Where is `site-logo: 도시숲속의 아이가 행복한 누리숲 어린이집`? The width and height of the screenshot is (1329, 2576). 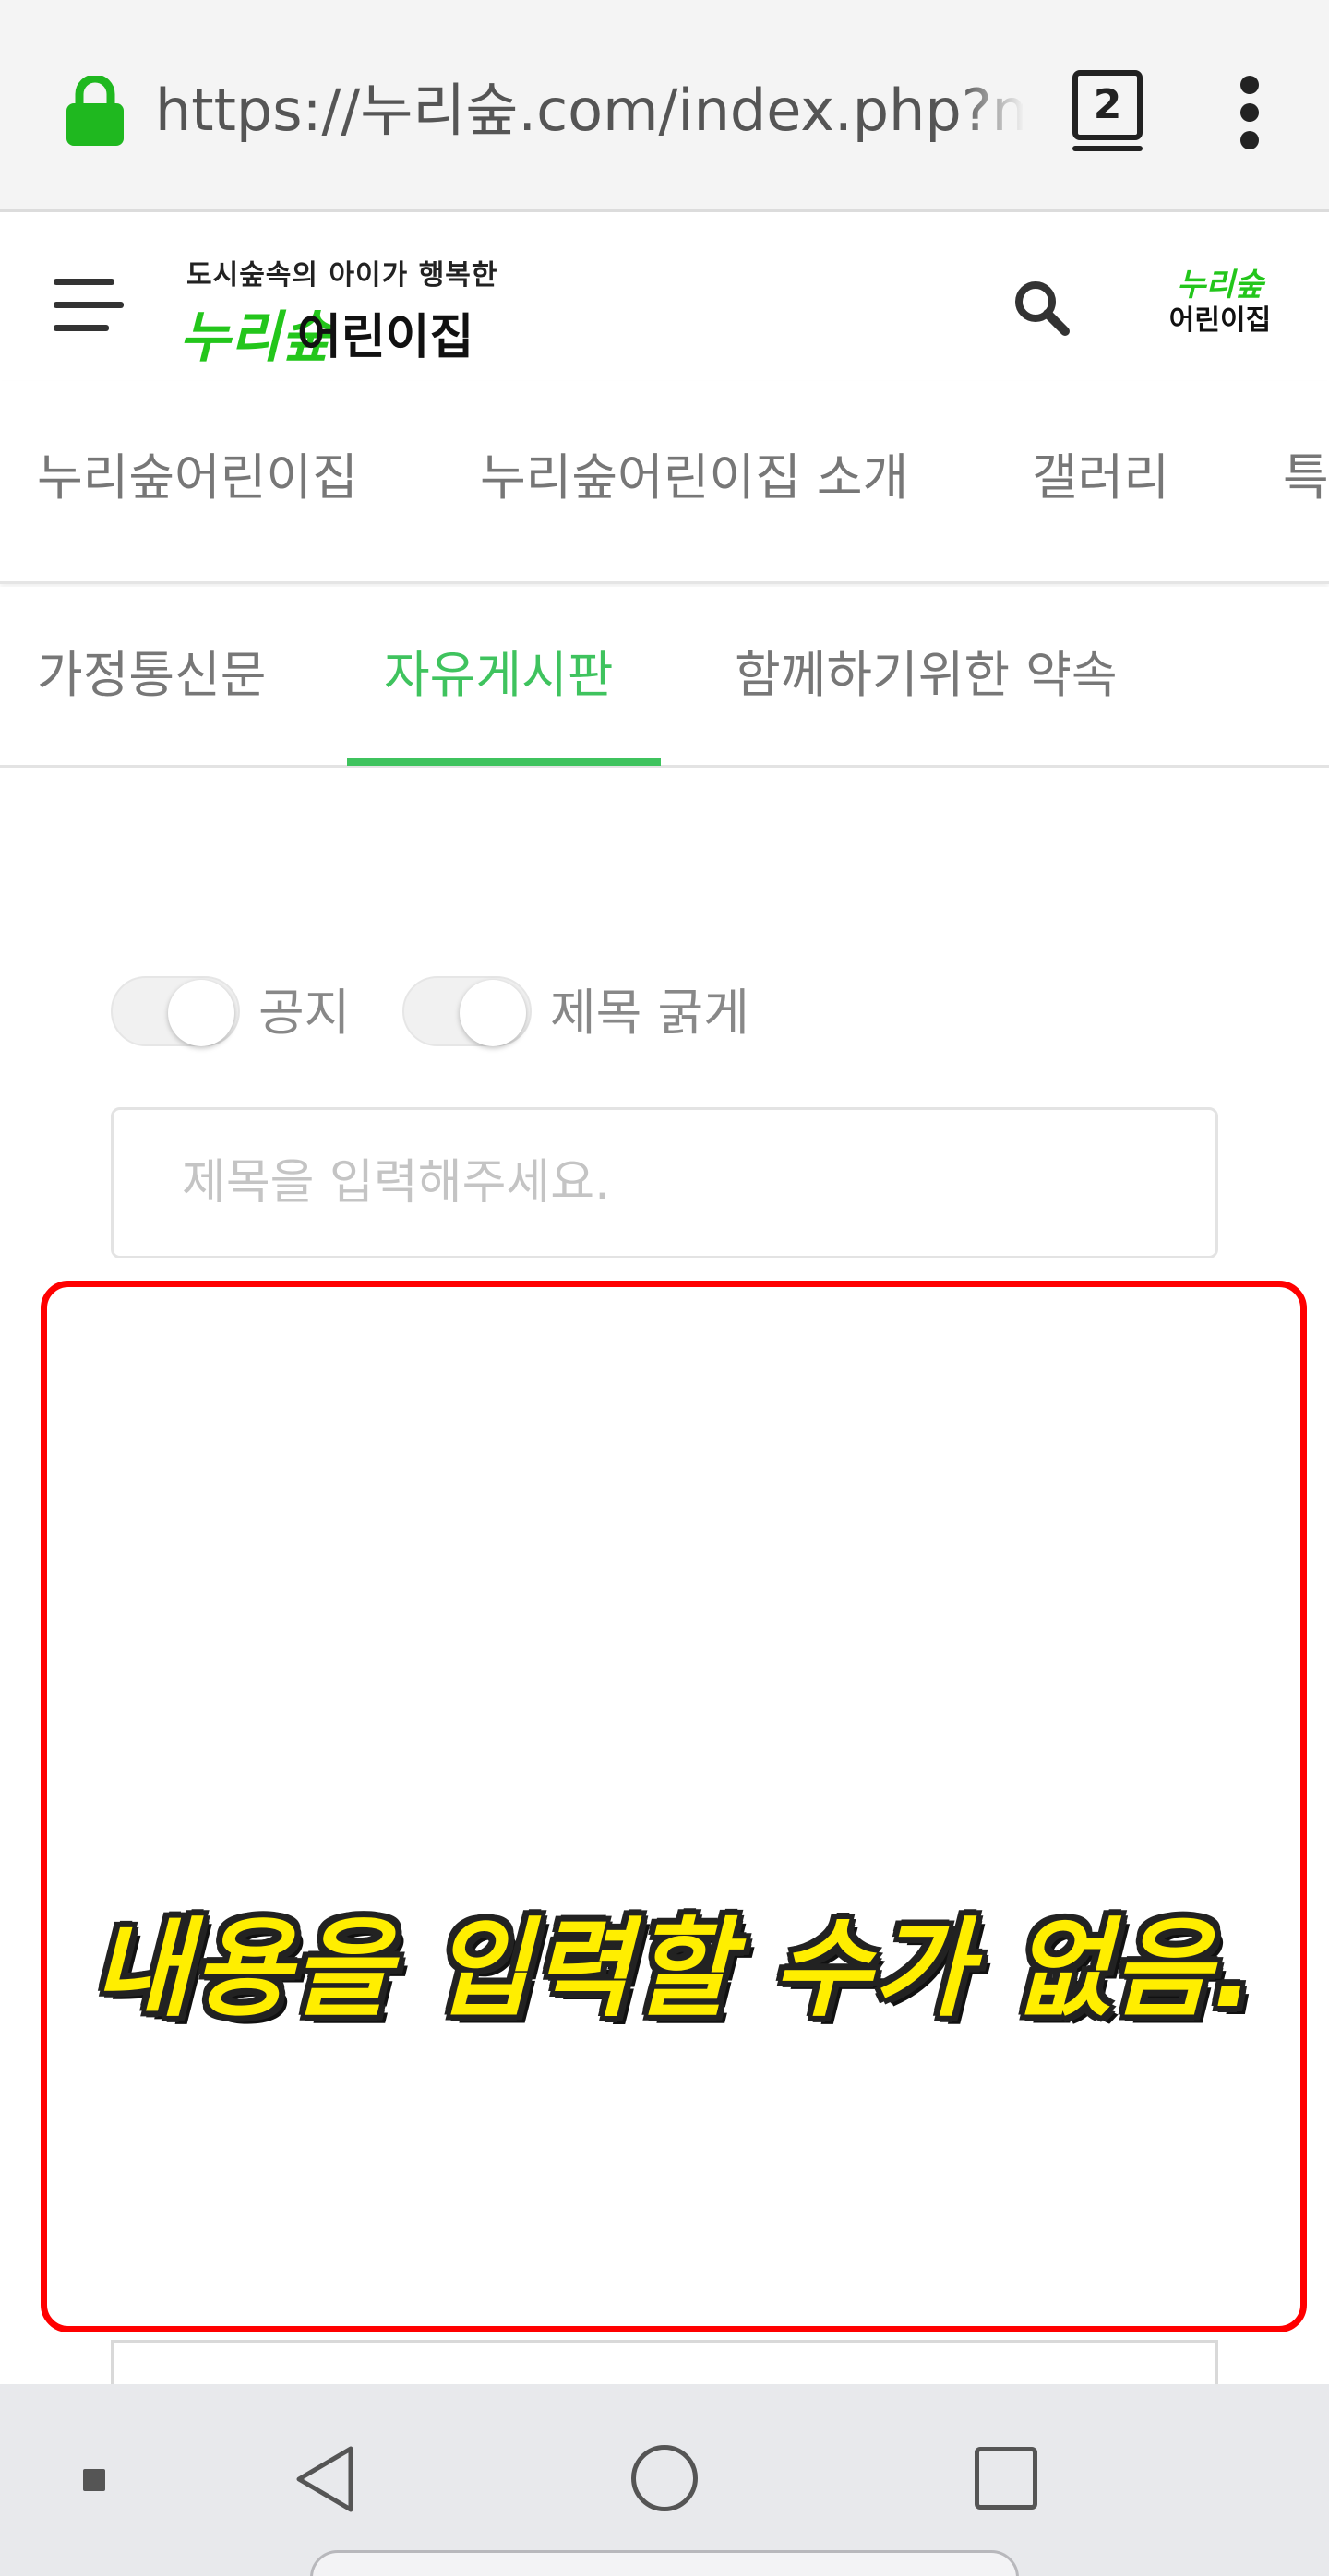 site-logo: 도시숲속의 아이가 행복한 누리숲 어린이집 is located at coordinates (338, 311).